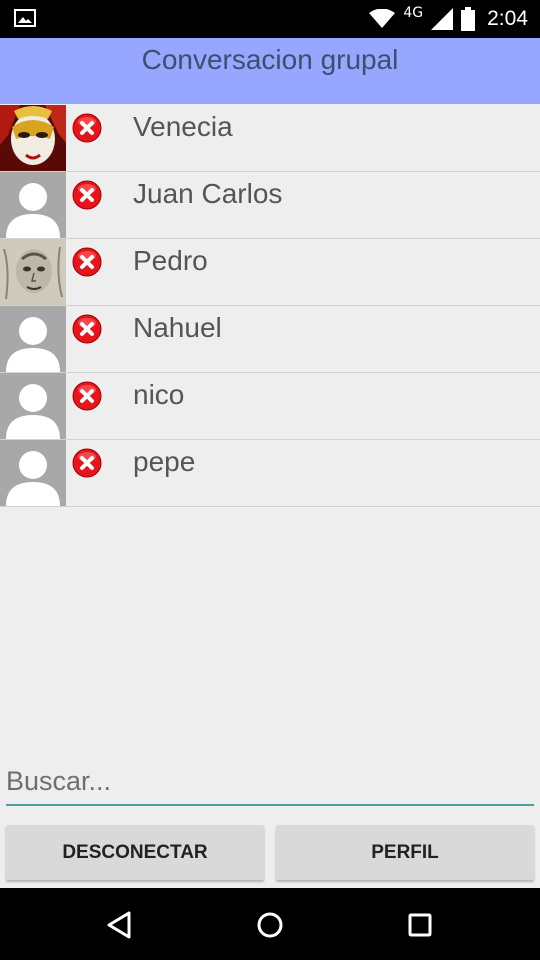 Image resolution: width=540 pixels, height=960 pixels. What do you see at coordinates (270, 339) in the screenshot?
I see `contact-row-nahuel: Nahuel` at bounding box center [270, 339].